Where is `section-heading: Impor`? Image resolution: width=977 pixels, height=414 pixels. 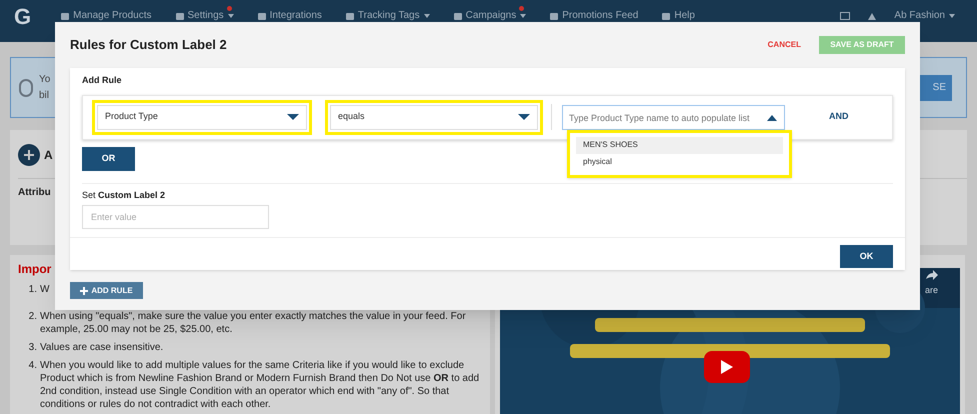
section-heading: Impor is located at coordinates (35, 269).